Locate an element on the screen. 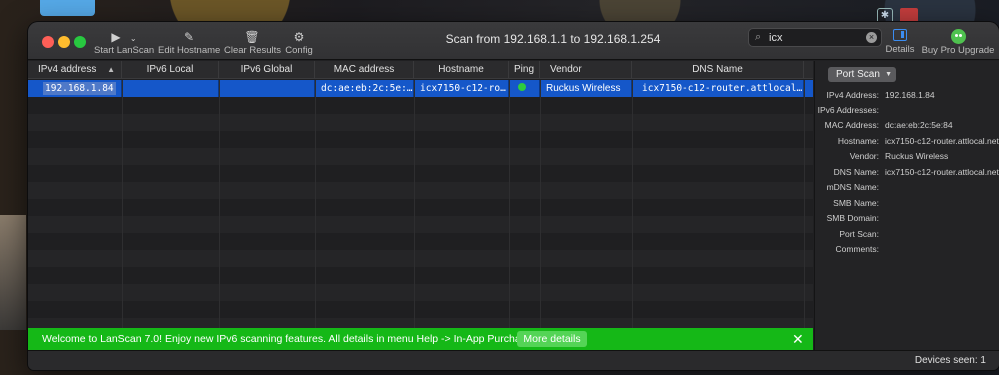 This screenshot has width=999, height=375. column-header-ipv6-global: IPv6 Global is located at coordinates (267, 70).